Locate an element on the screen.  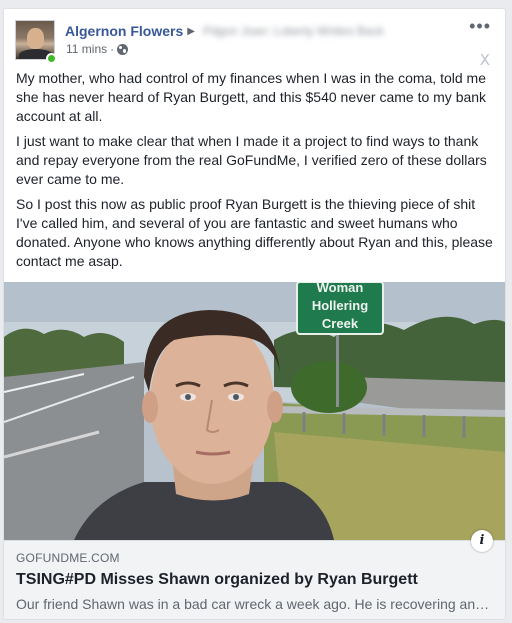
post-timestamp: 11 mins is located at coordinates (86, 49).